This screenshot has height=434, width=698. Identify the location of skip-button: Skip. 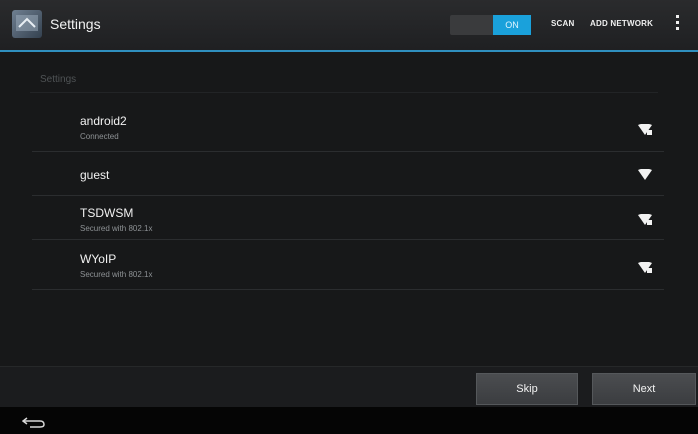
(527, 389).